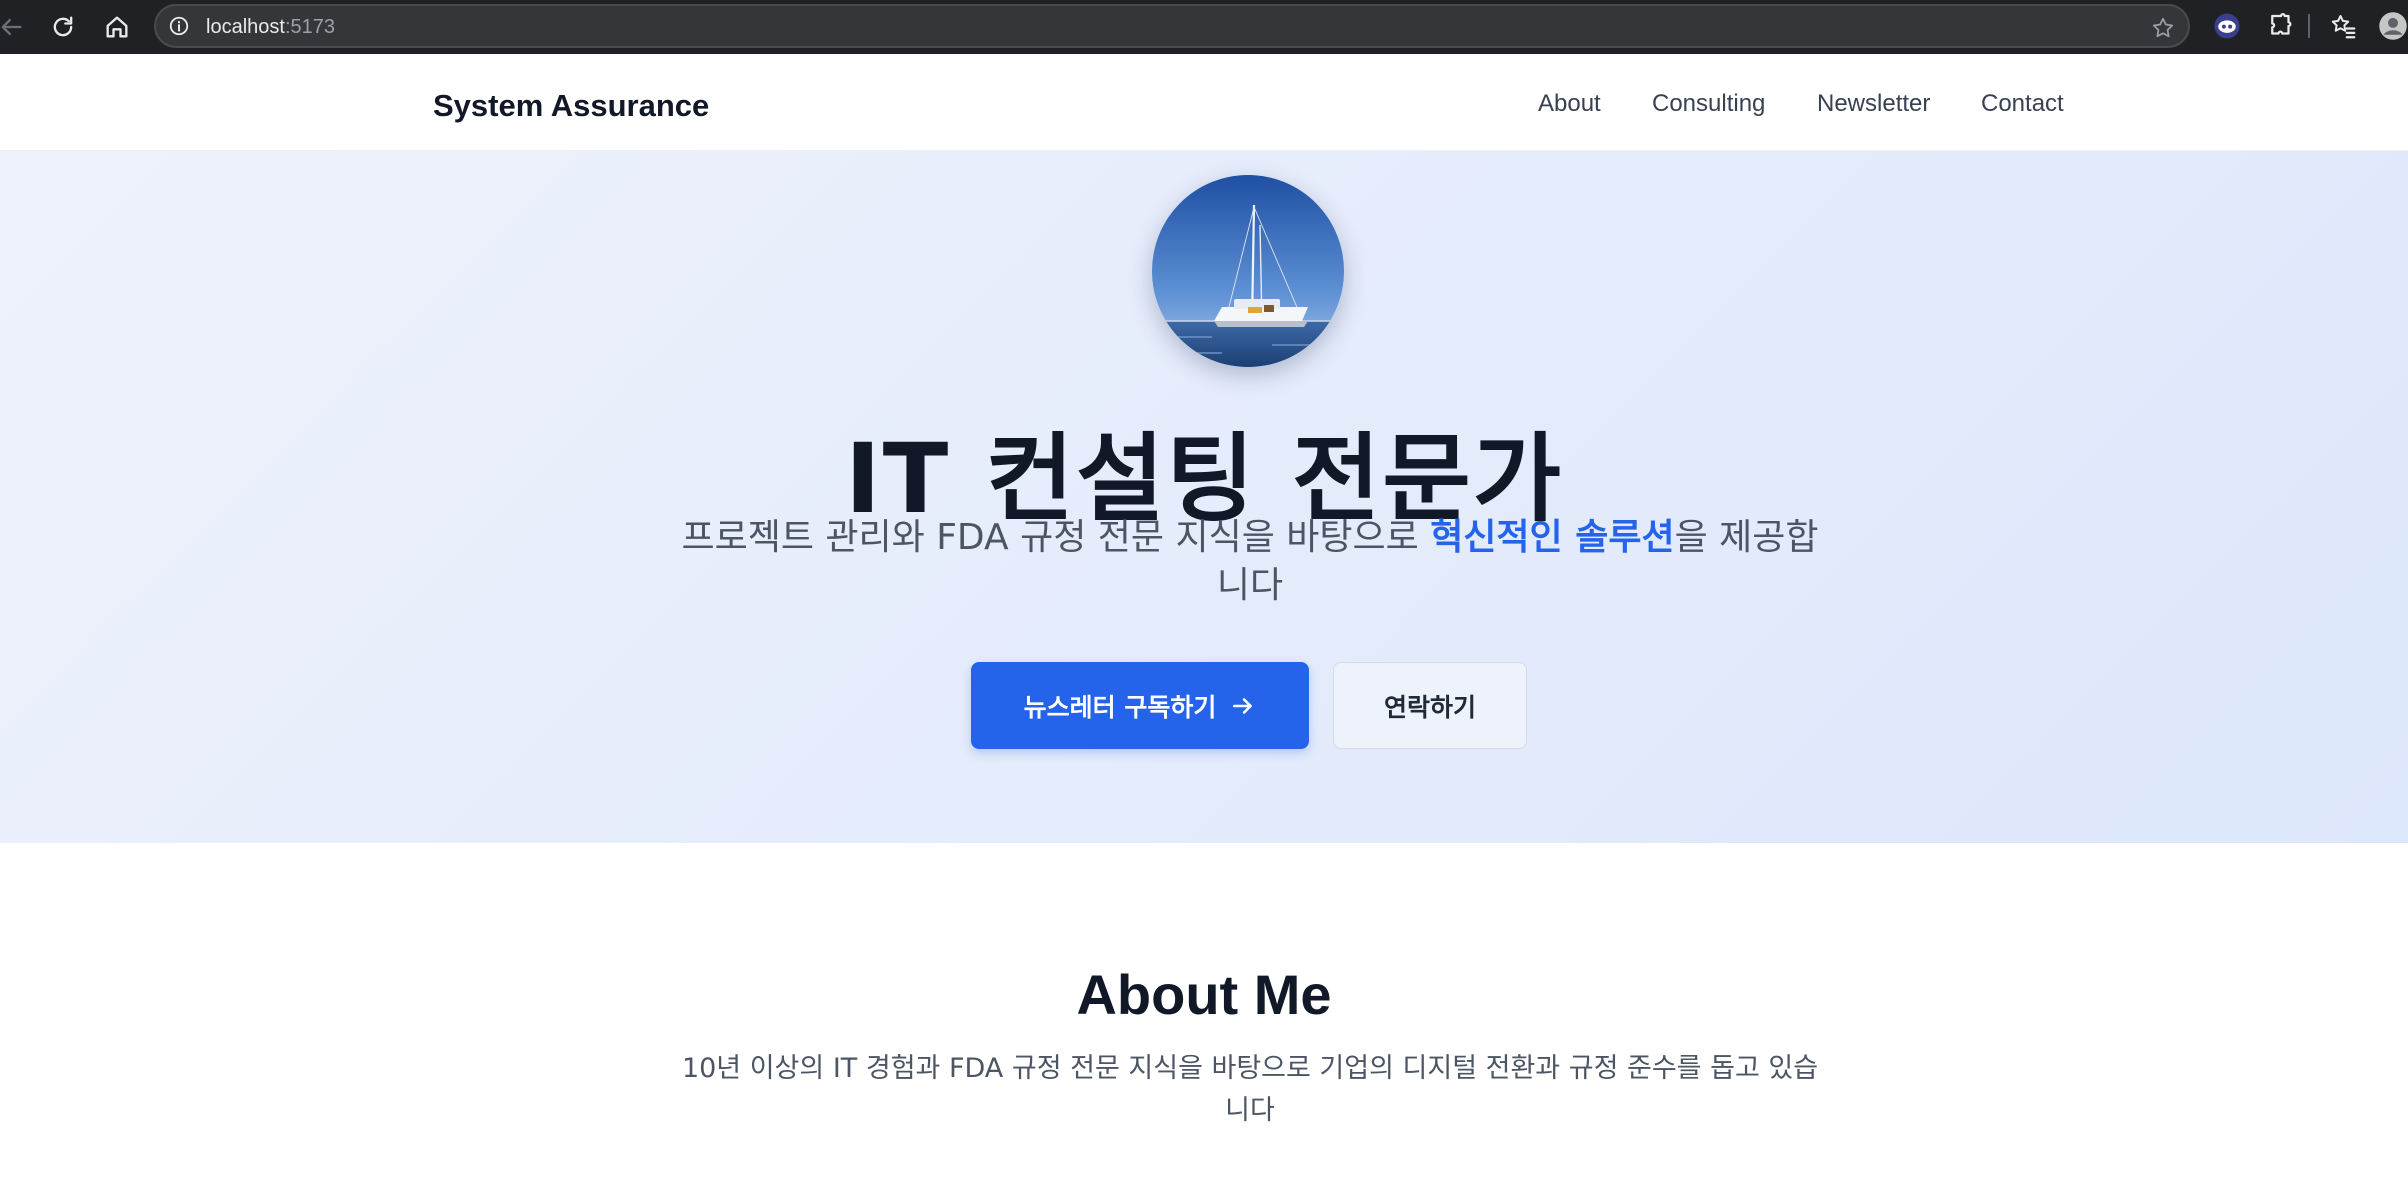 Image resolution: width=2408 pixels, height=1191 pixels. What do you see at coordinates (1569, 104) in the screenshot?
I see `nav-about: About` at bounding box center [1569, 104].